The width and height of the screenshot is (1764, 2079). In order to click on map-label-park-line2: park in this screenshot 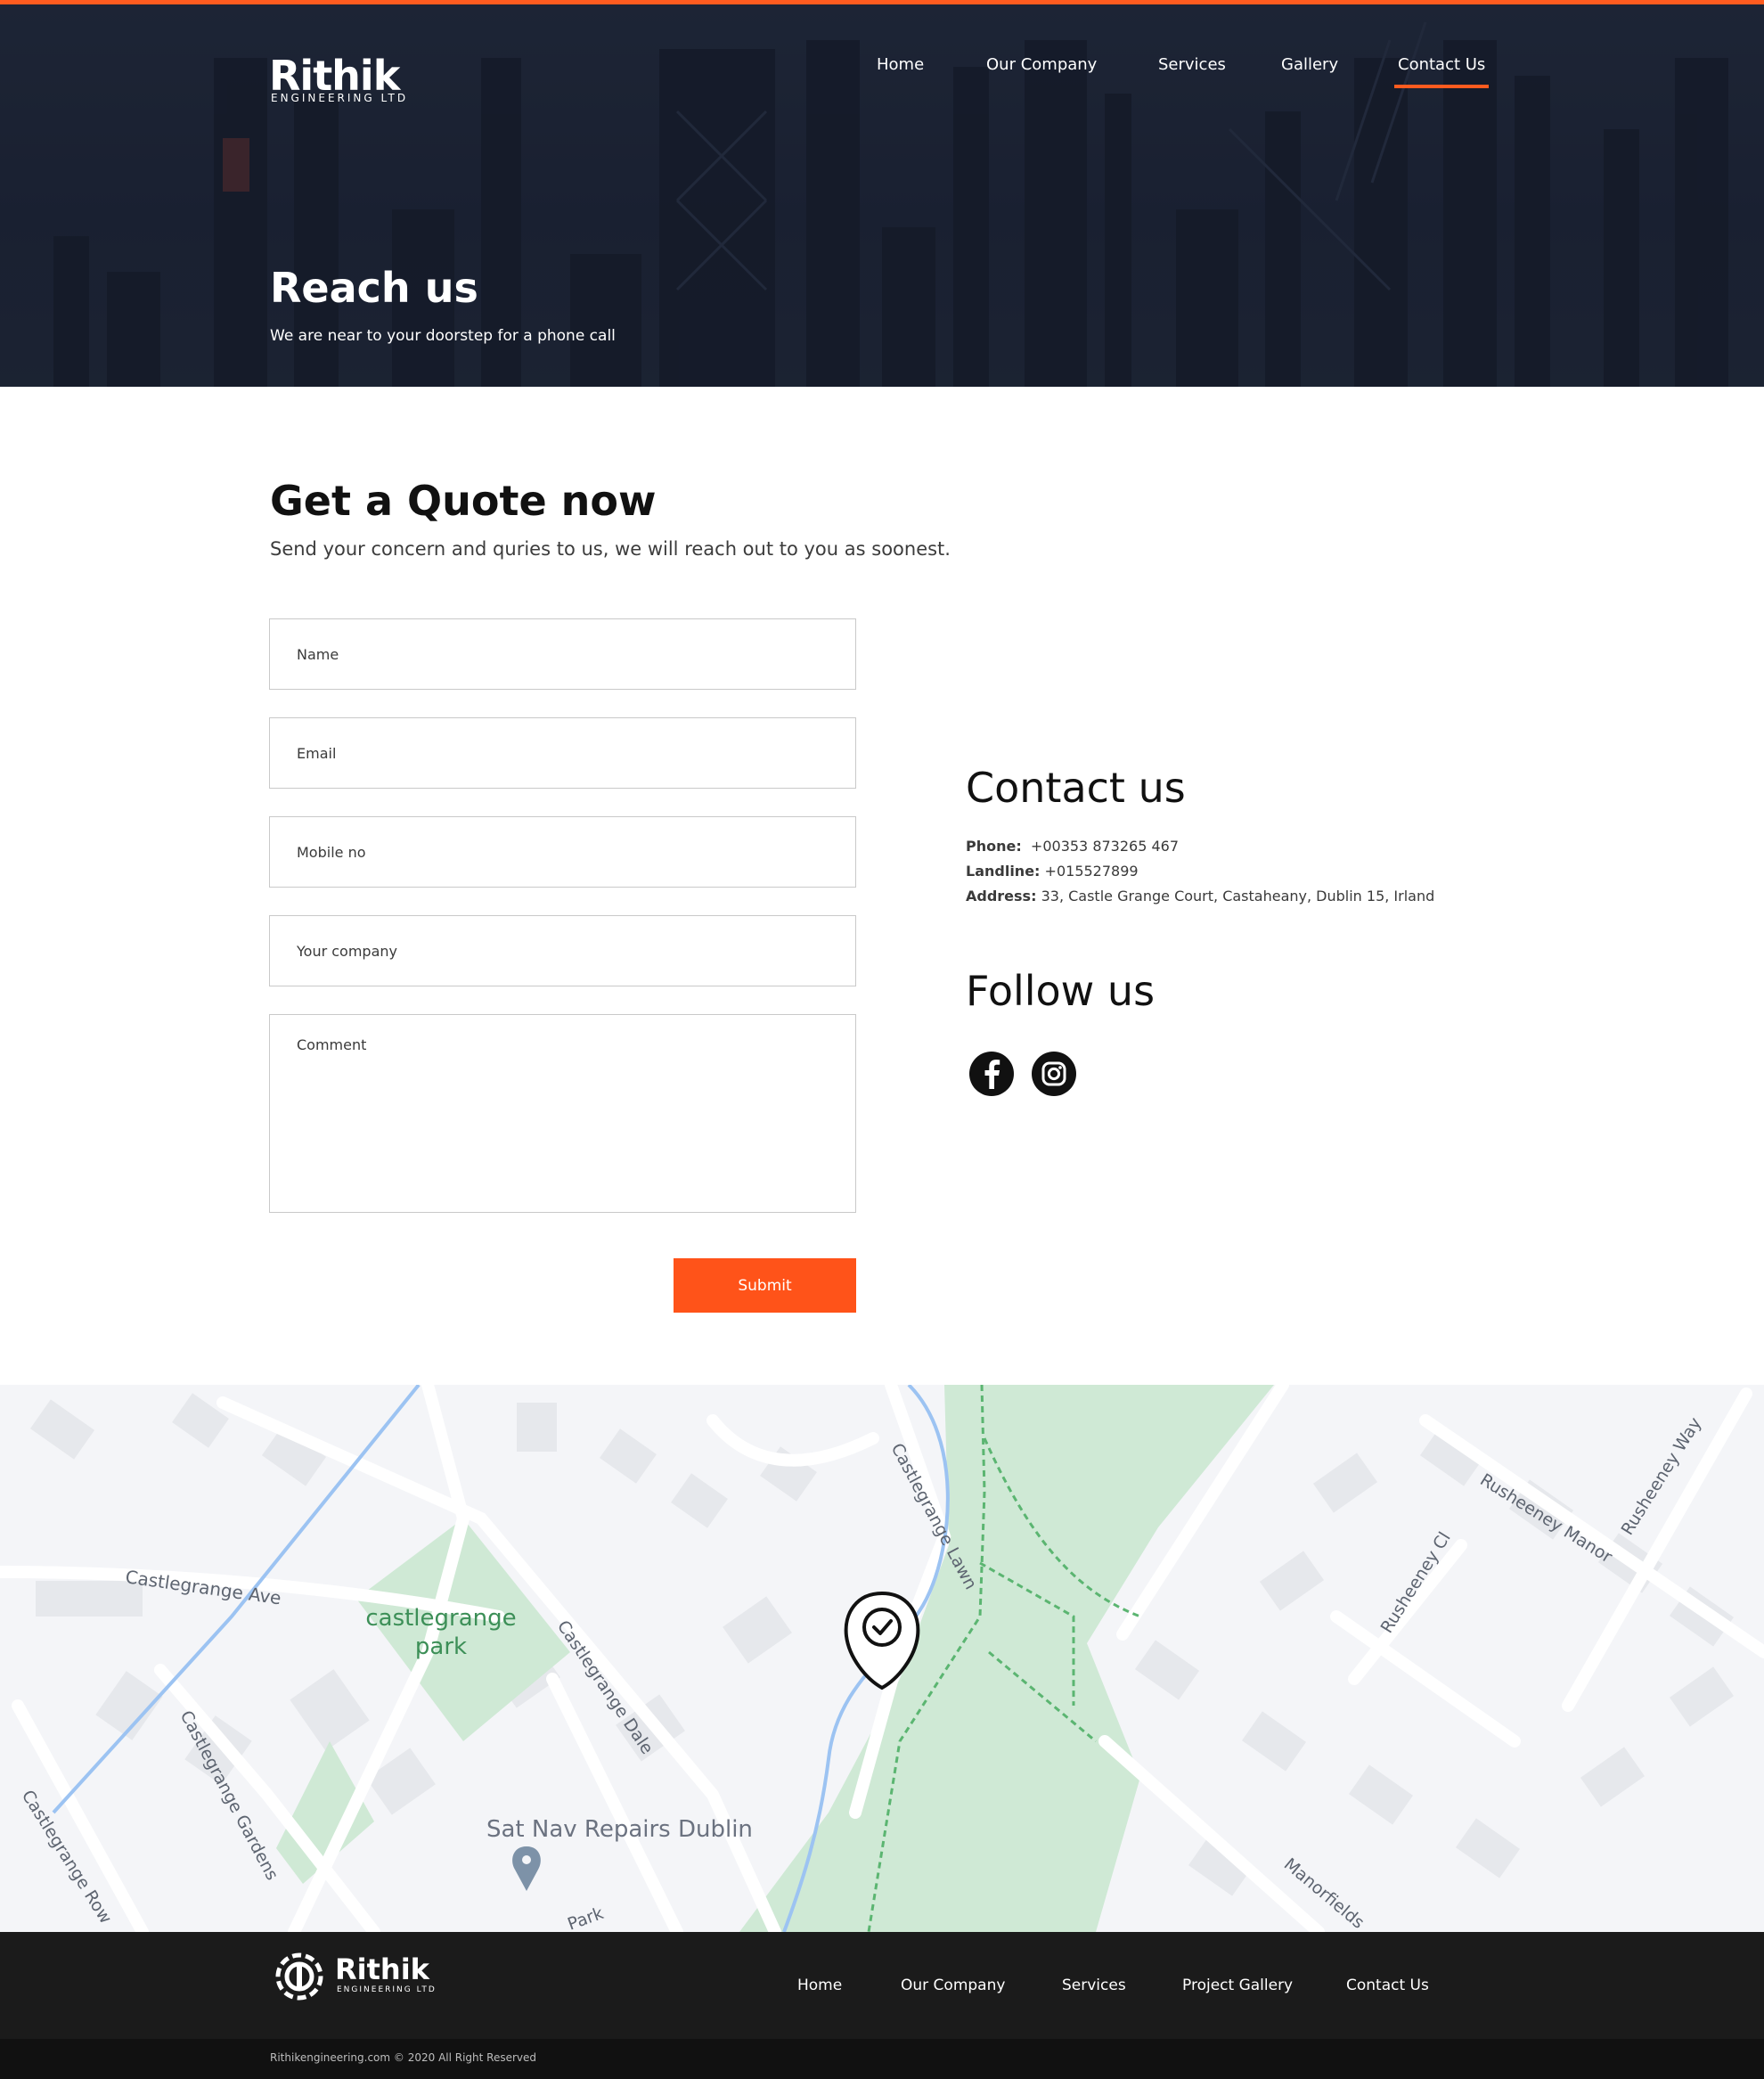, I will do `click(441, 1647)`.